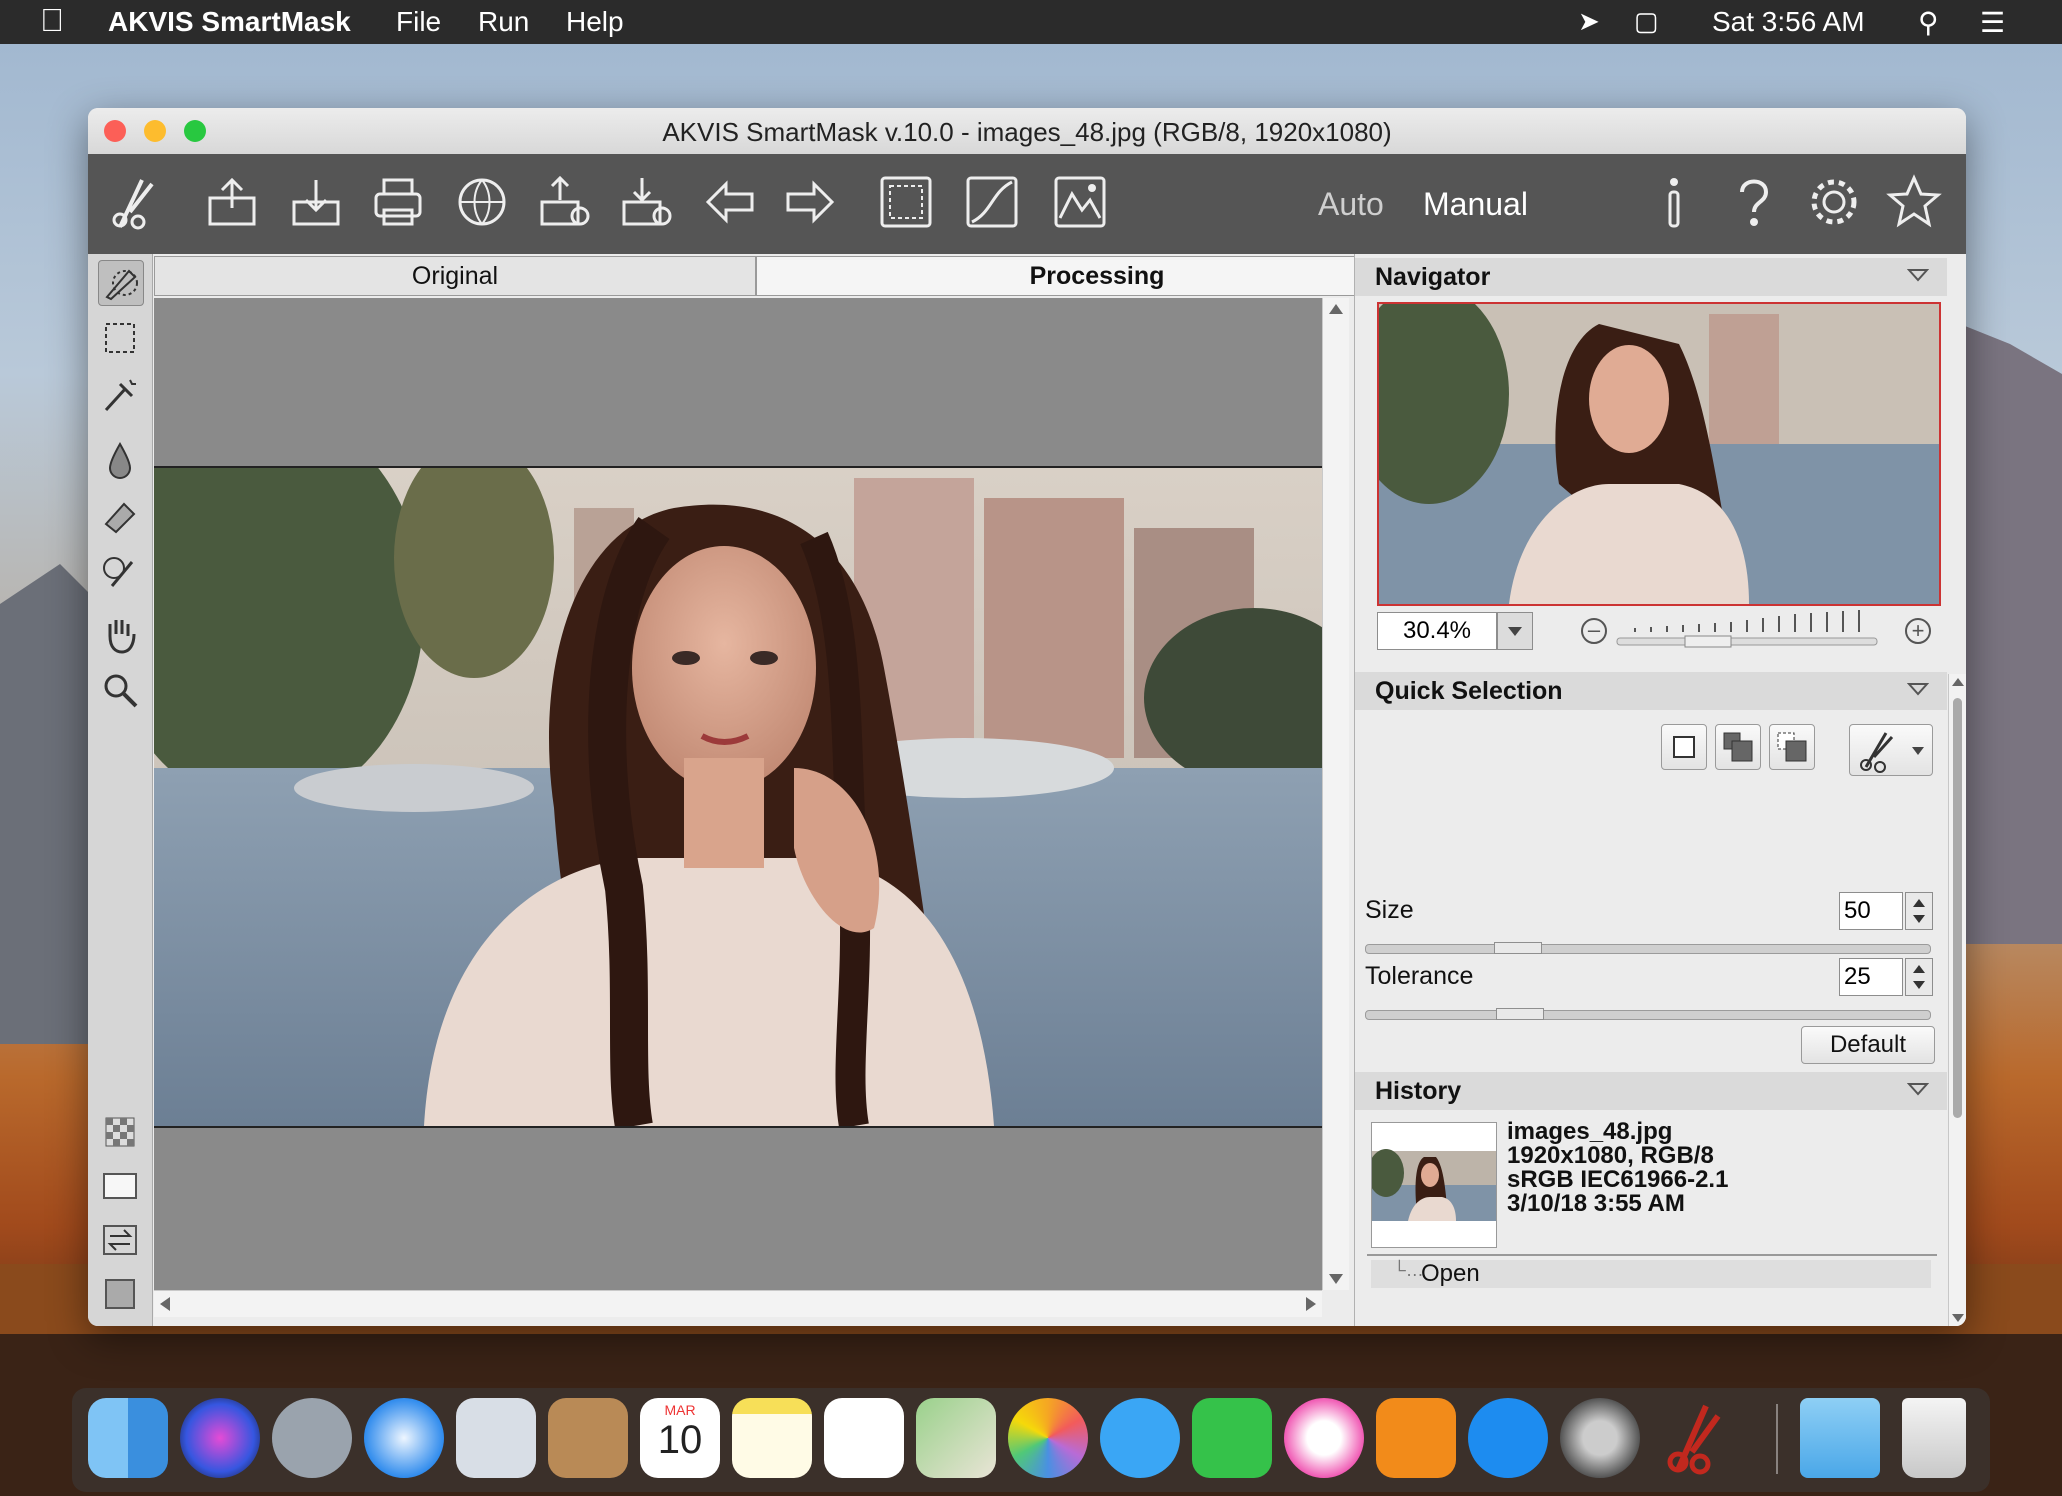 Image resolution: width=2062 pixels, height=1496 pixels. Describe the element at coordinates (1097, 276) in the screenshot. I see `tab-processing: Processing` at that location.